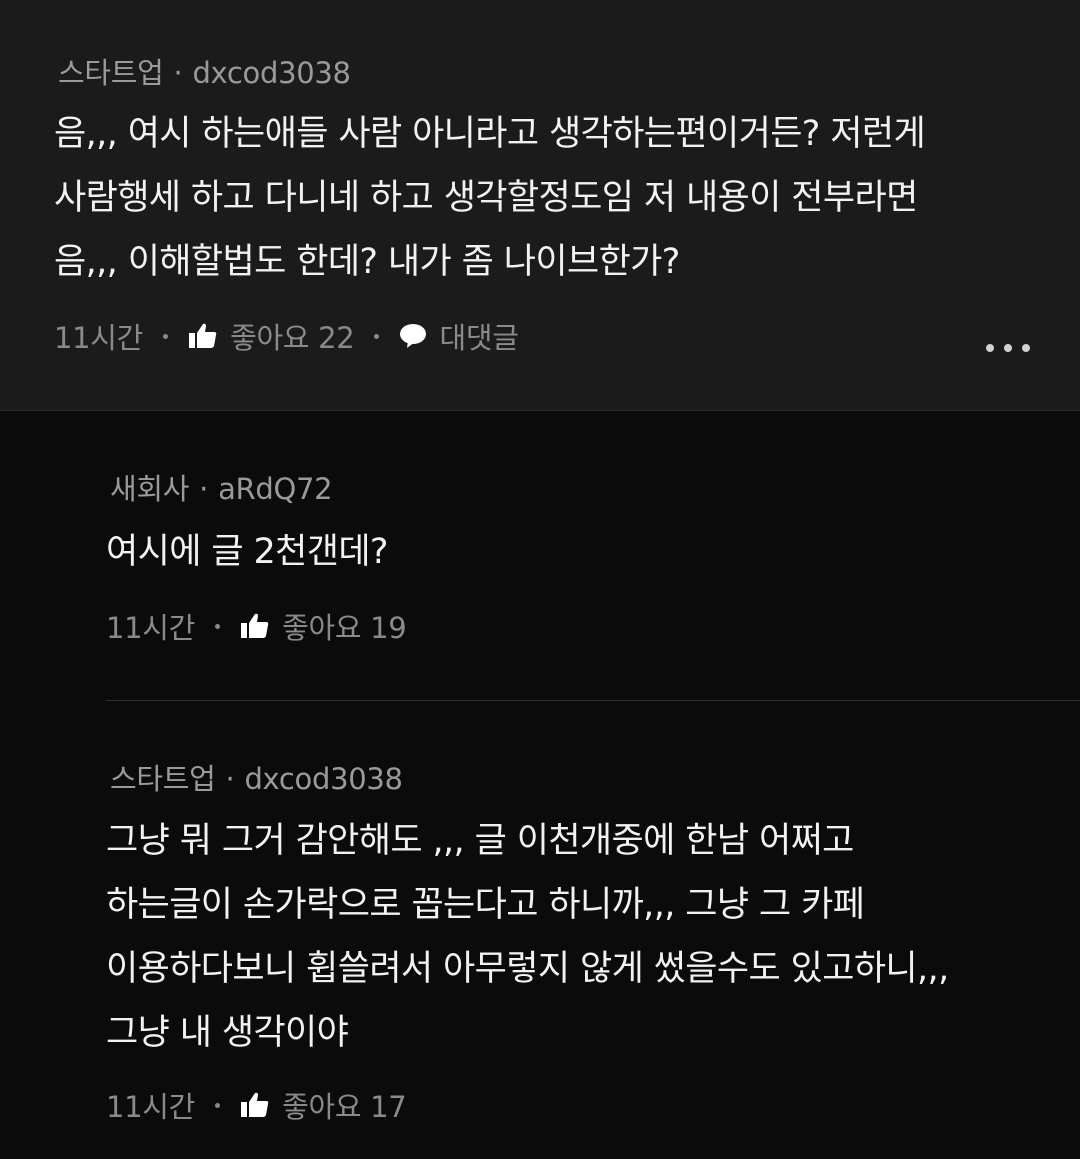  What do you see at coordinates (344, 1105) in the screenshot?
I see `like-count: 좋아요 17` at bounding box center [344, 1105].